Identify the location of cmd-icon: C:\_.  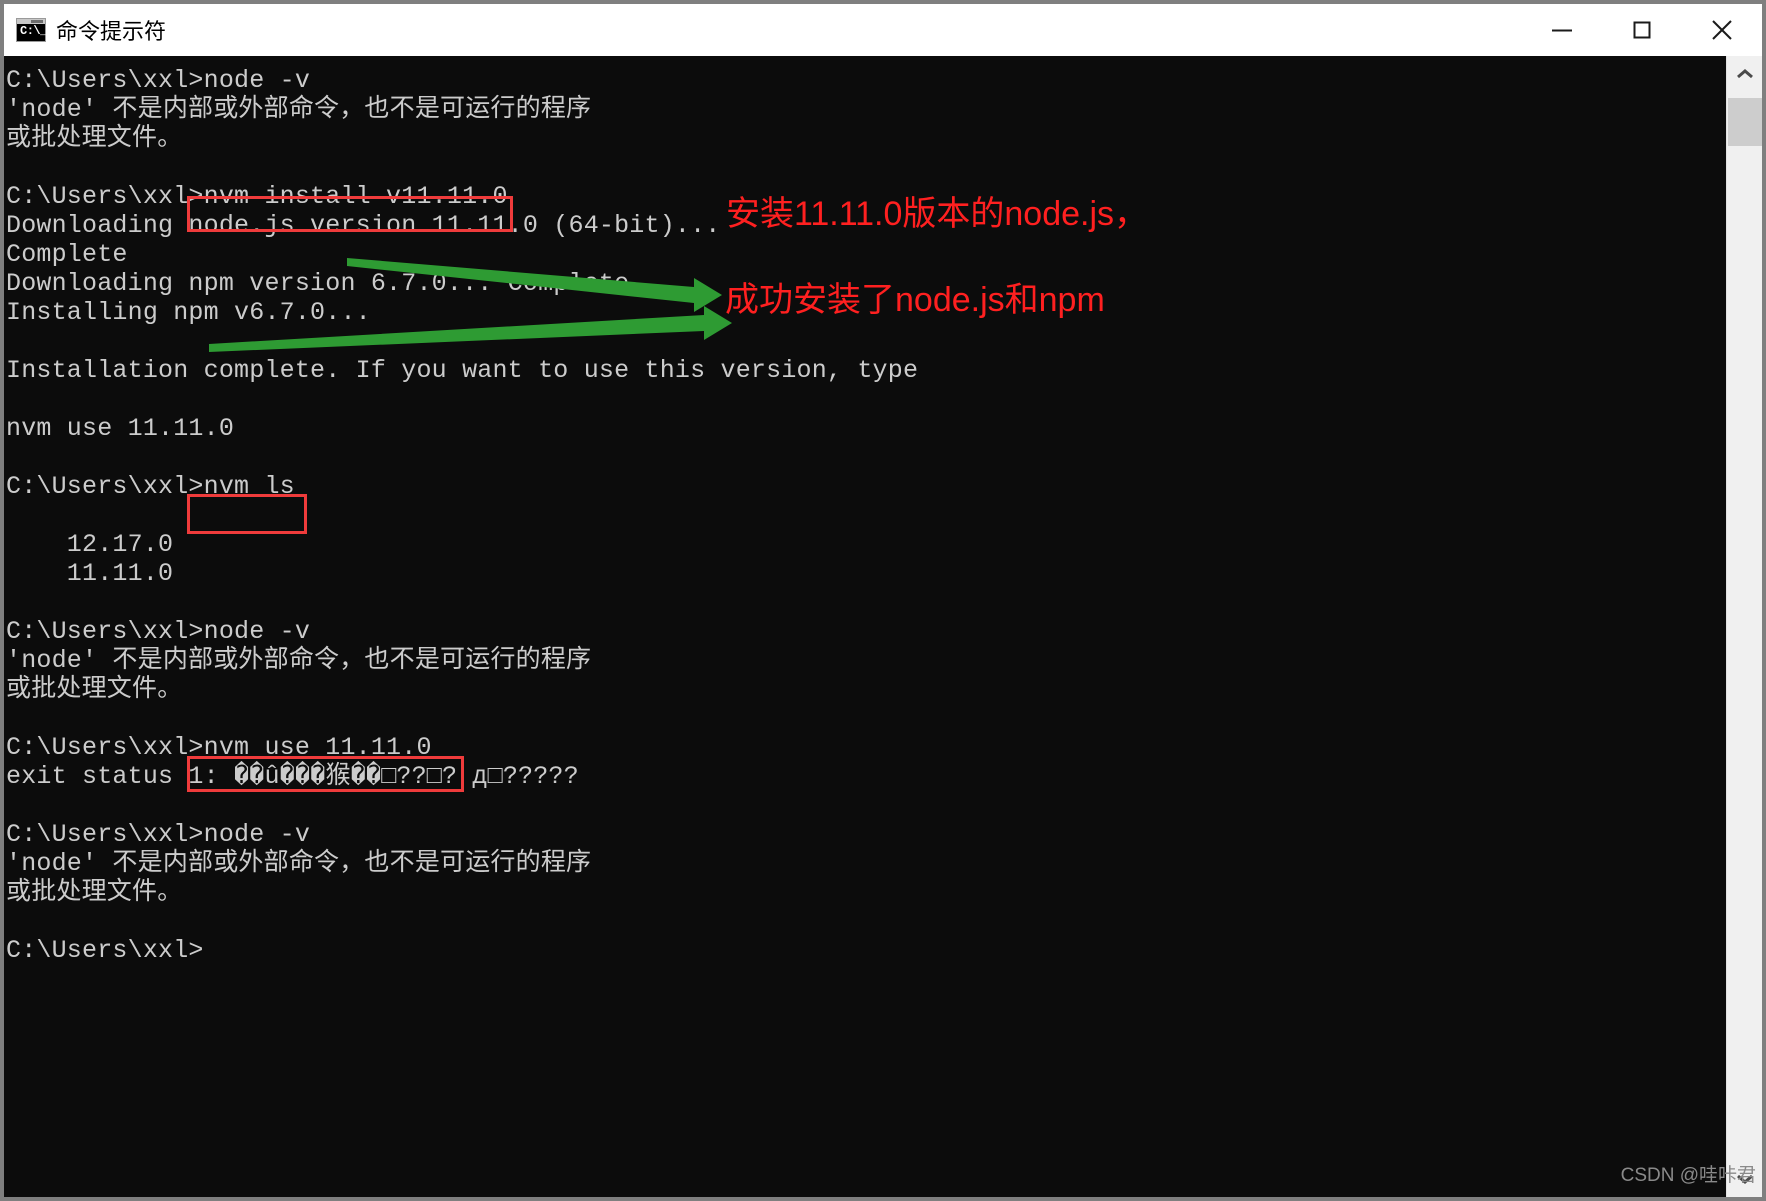
(31, 30).